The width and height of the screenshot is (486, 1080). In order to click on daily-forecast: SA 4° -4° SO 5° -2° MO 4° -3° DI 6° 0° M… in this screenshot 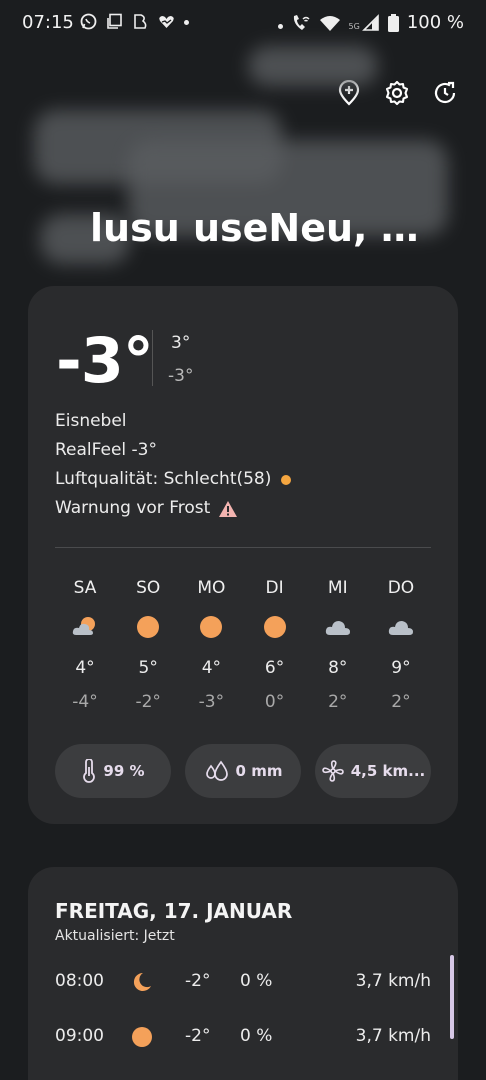, I will do `click(243, 645)`.